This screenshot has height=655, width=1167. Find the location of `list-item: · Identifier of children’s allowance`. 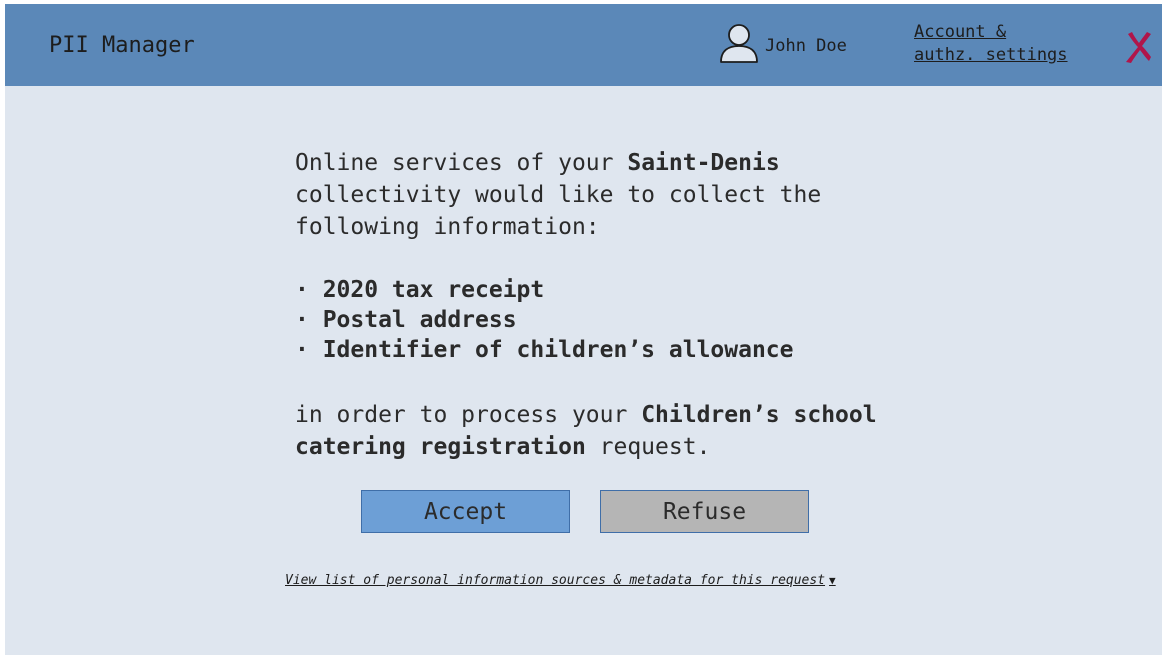

list-item: · Identifier of children’s allowance is located at coordinates (544, 350).